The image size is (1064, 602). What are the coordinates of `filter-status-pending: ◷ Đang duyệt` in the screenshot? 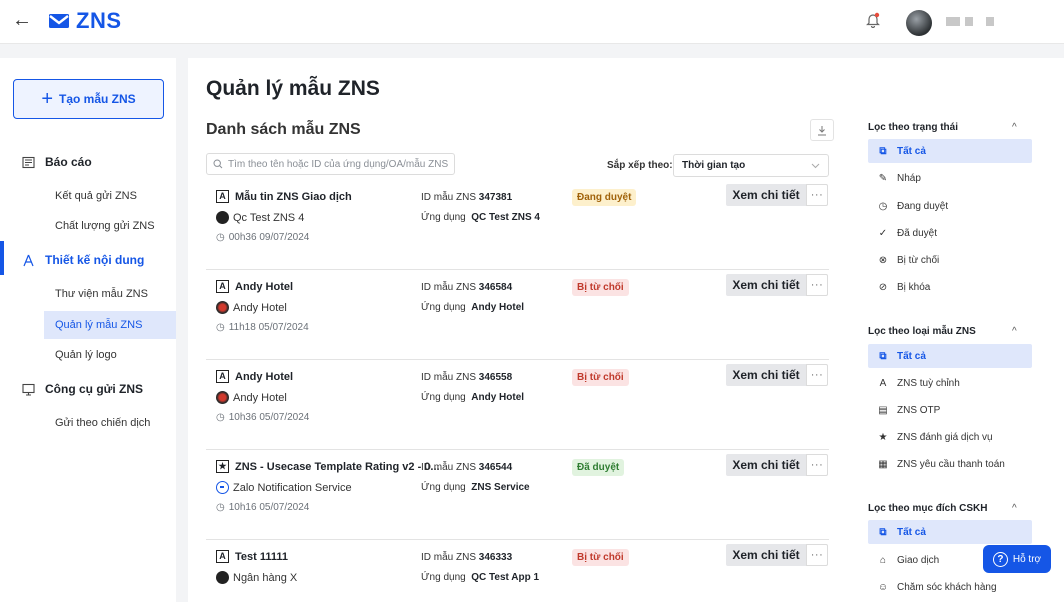 It's located at (950, 206).